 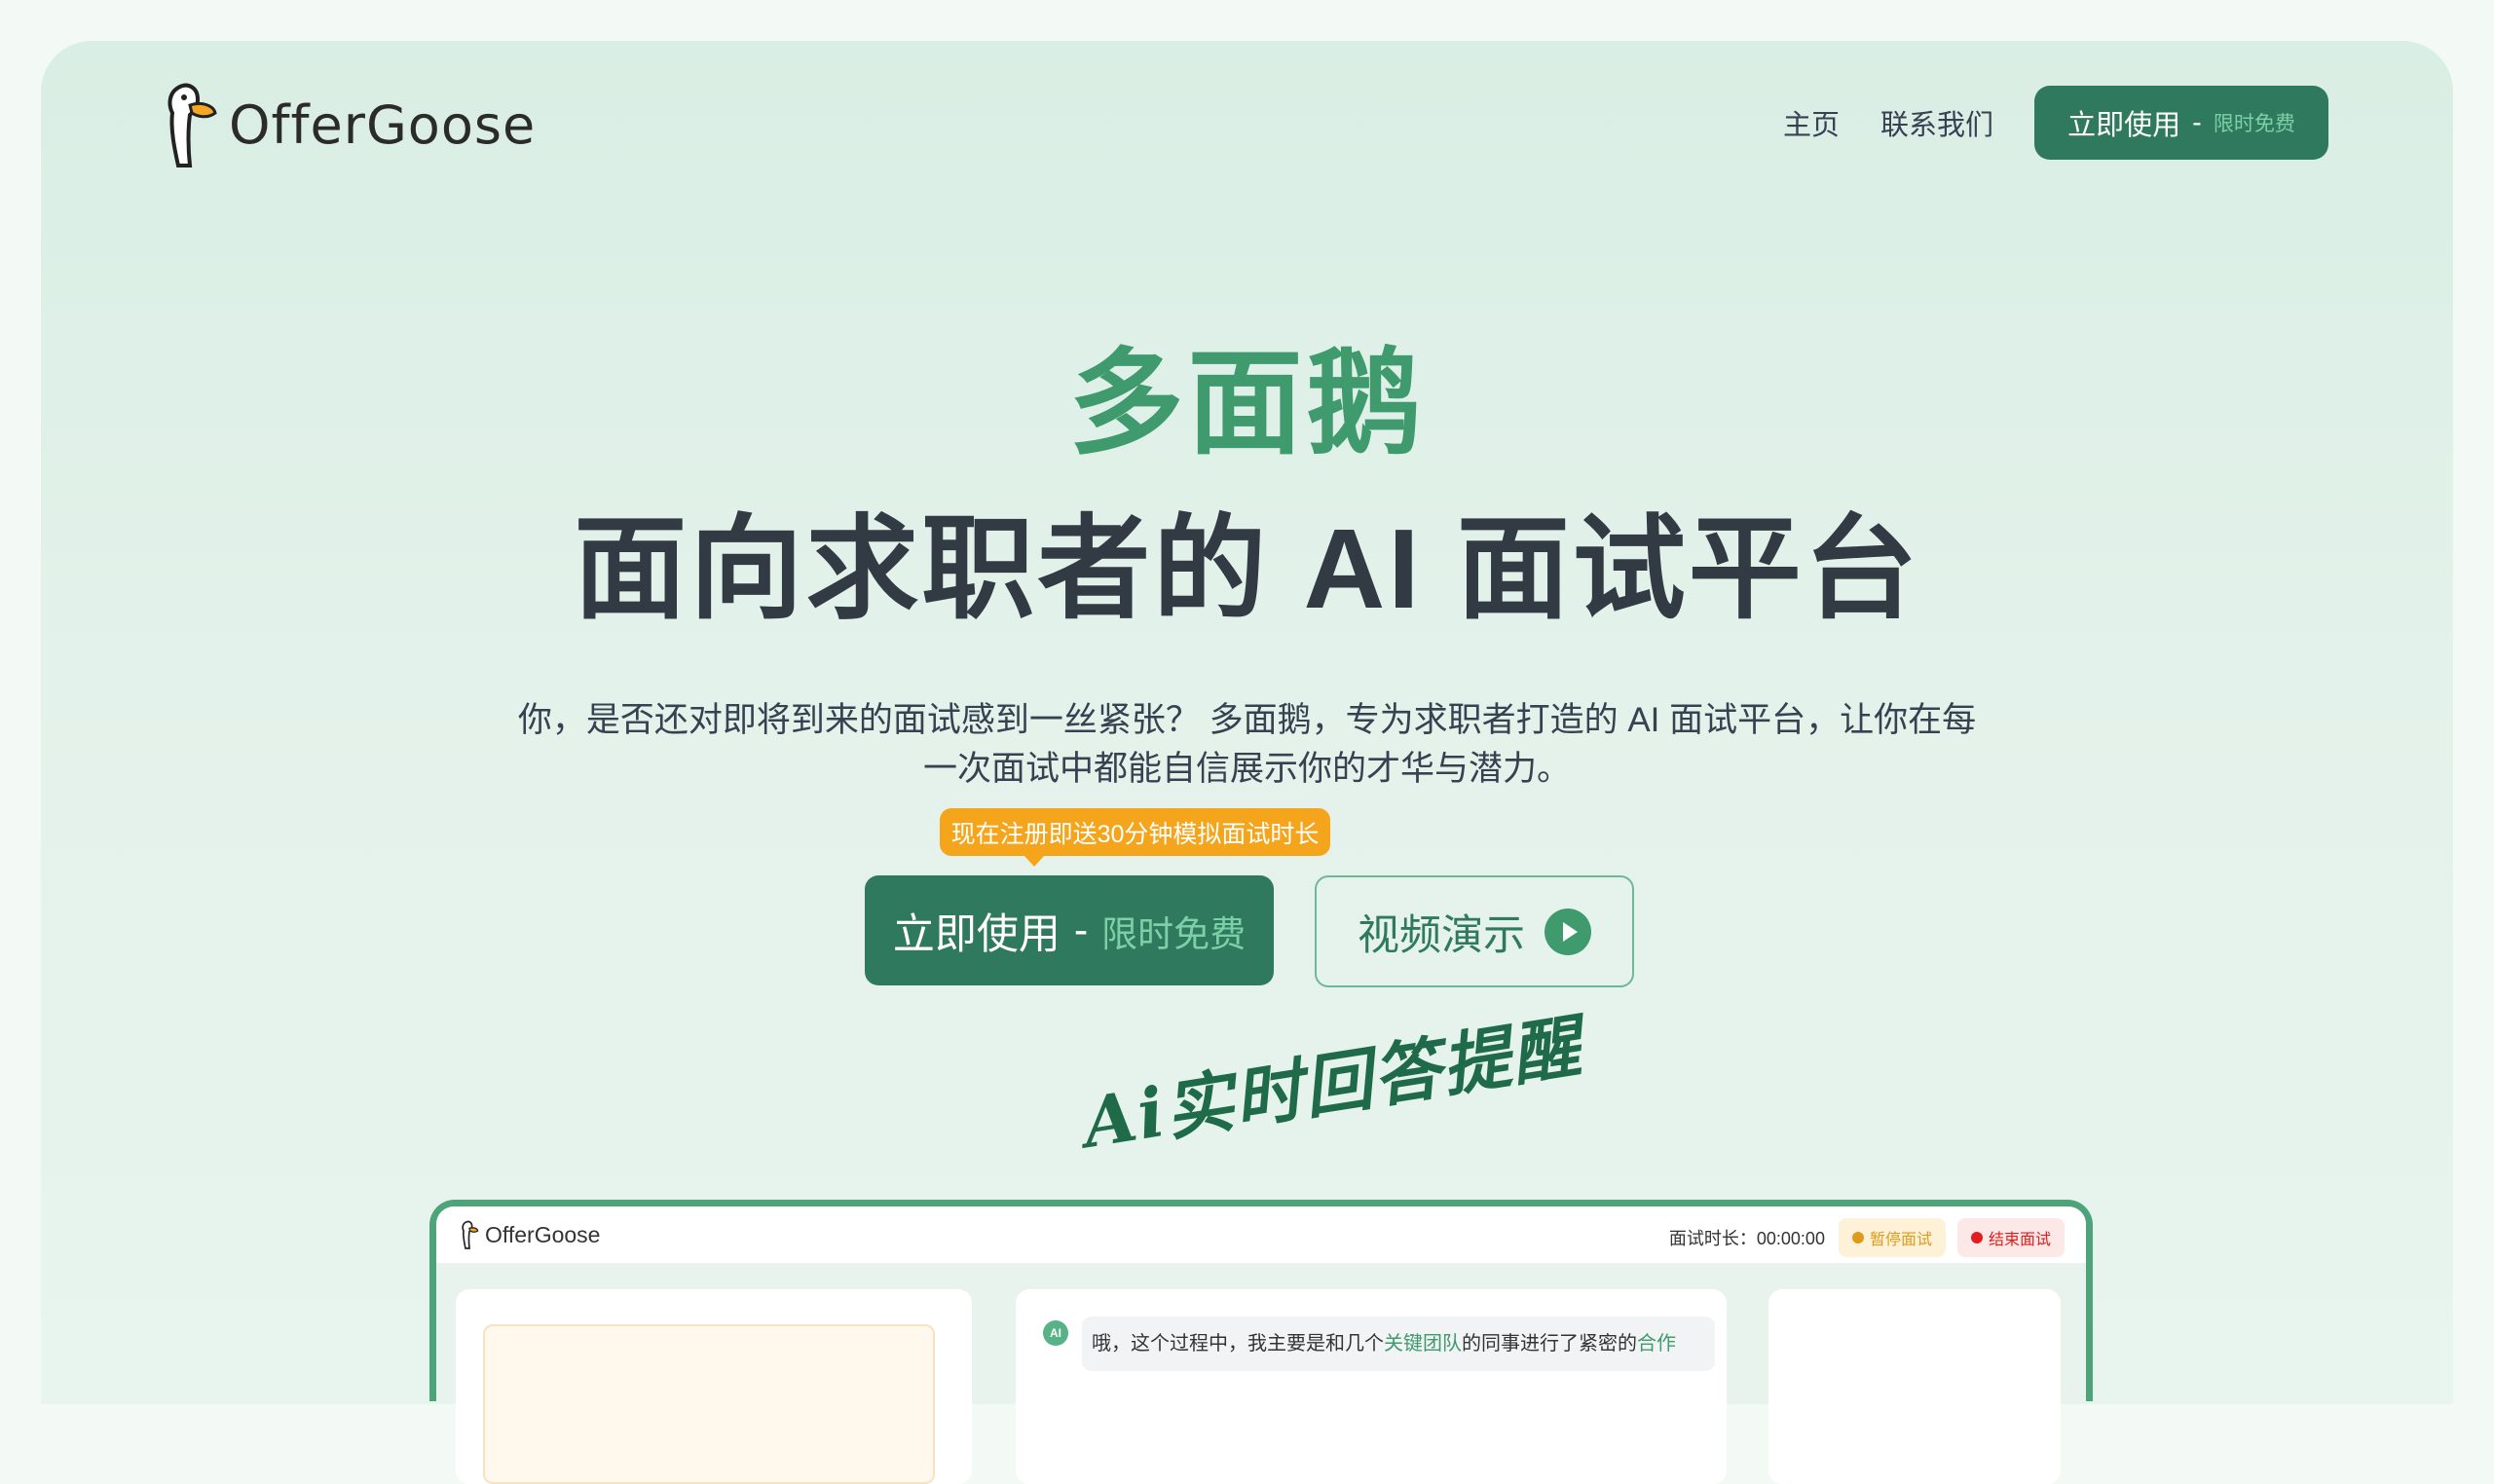 I want to click on pause-interview-button: 暂停面试, so click(x=1892, y=1237).